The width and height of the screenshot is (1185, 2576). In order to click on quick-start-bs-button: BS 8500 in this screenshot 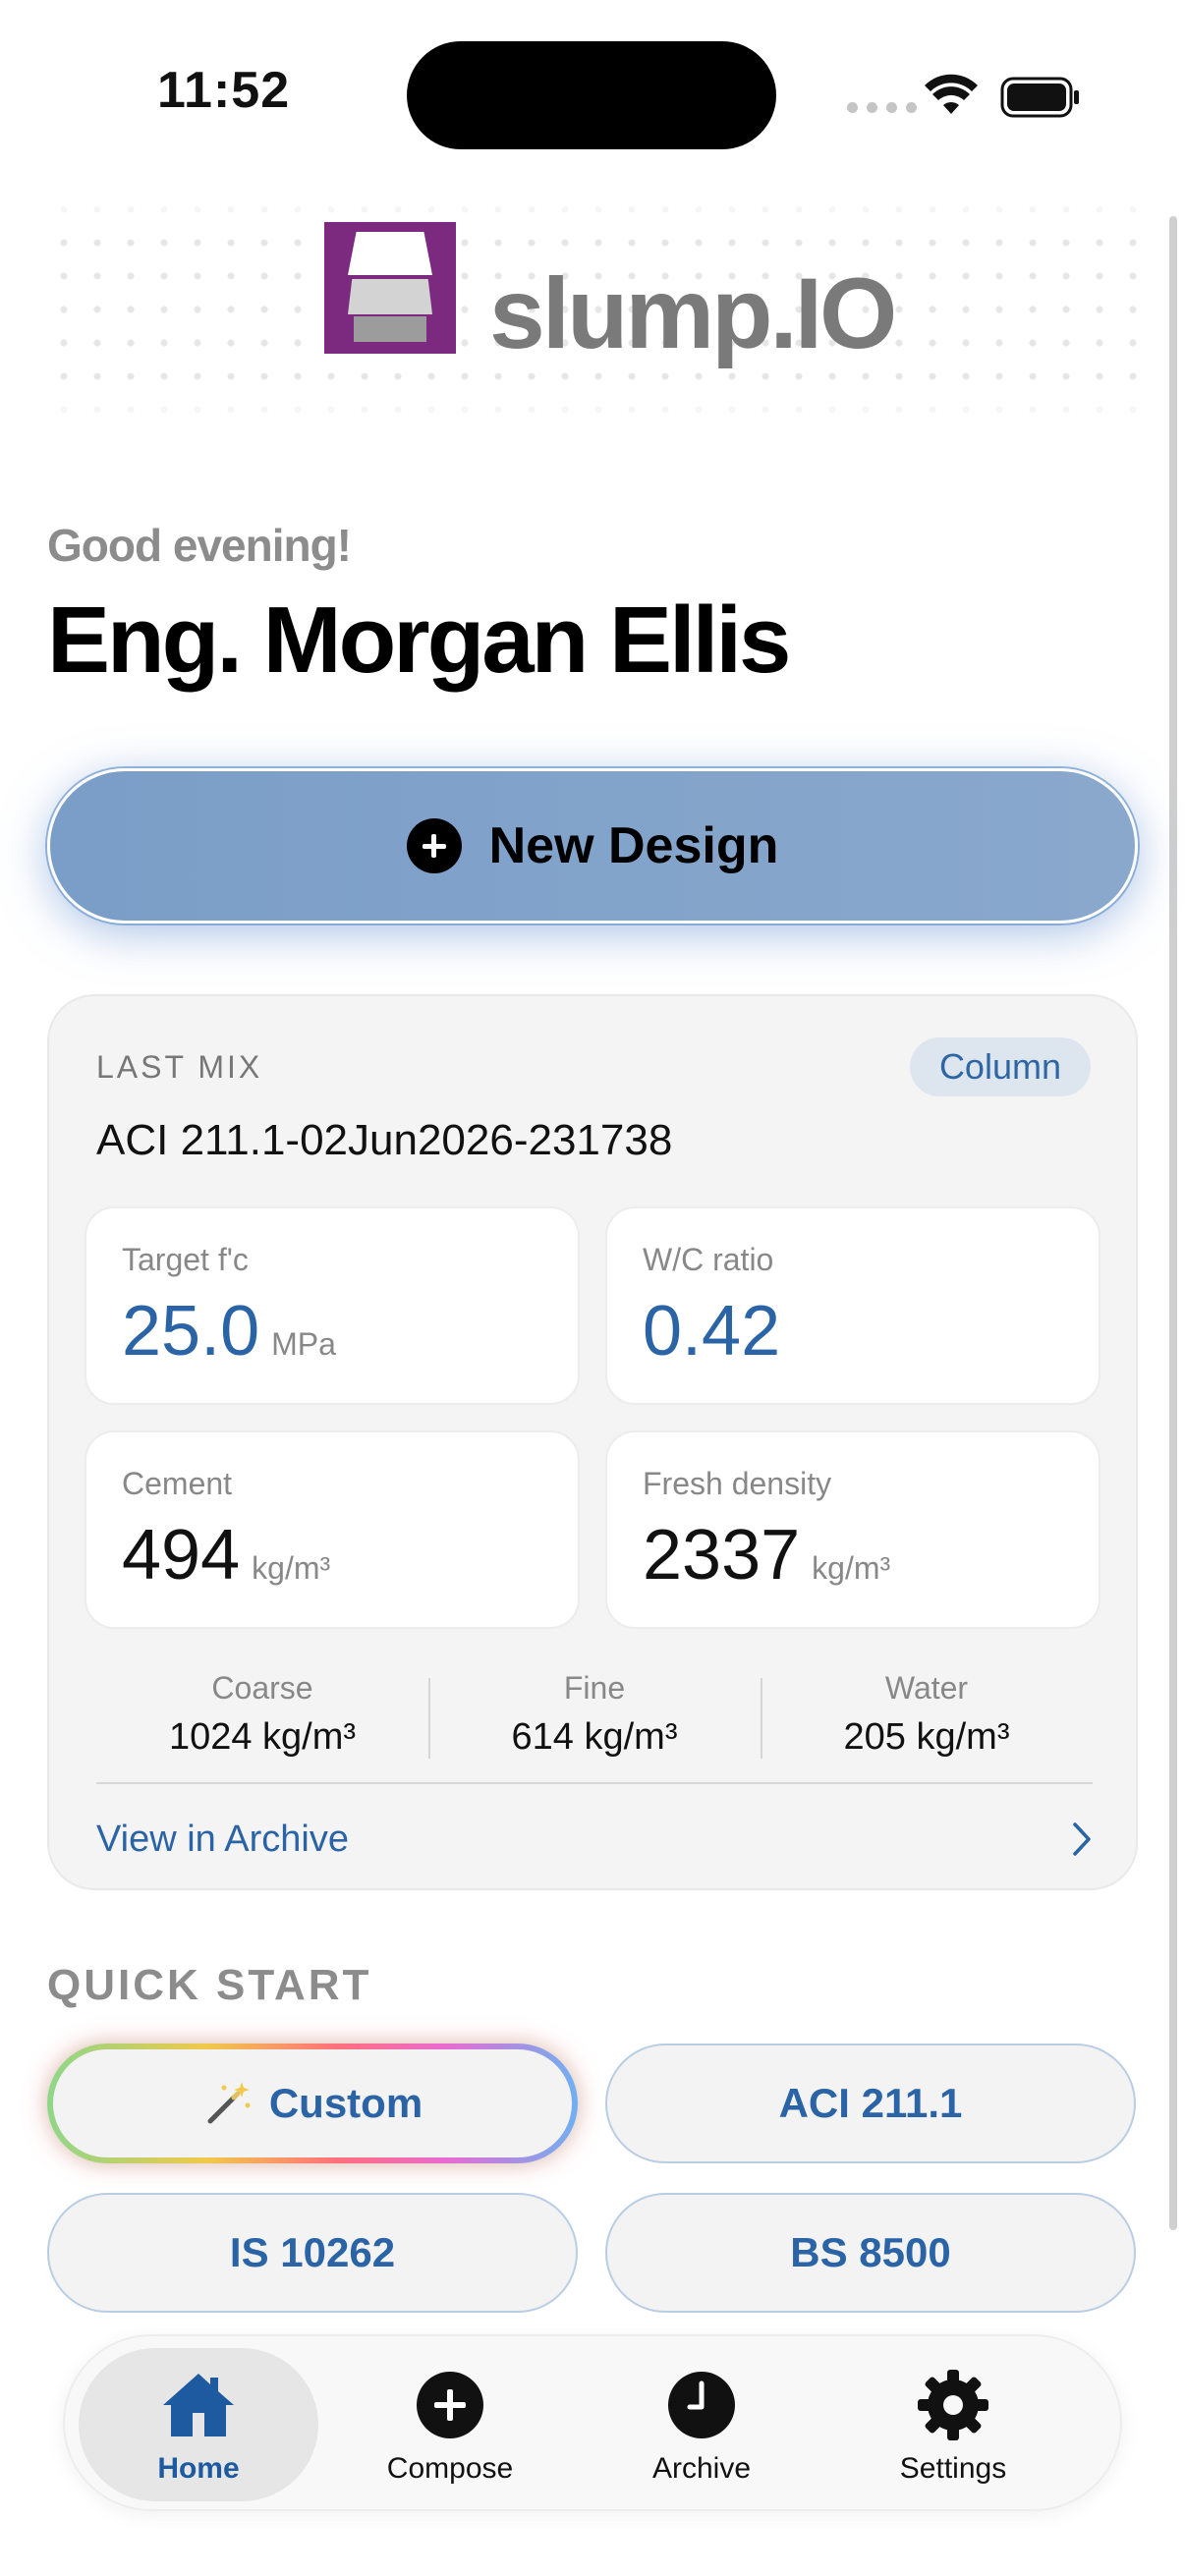, I will do `click(871, 2253)`.